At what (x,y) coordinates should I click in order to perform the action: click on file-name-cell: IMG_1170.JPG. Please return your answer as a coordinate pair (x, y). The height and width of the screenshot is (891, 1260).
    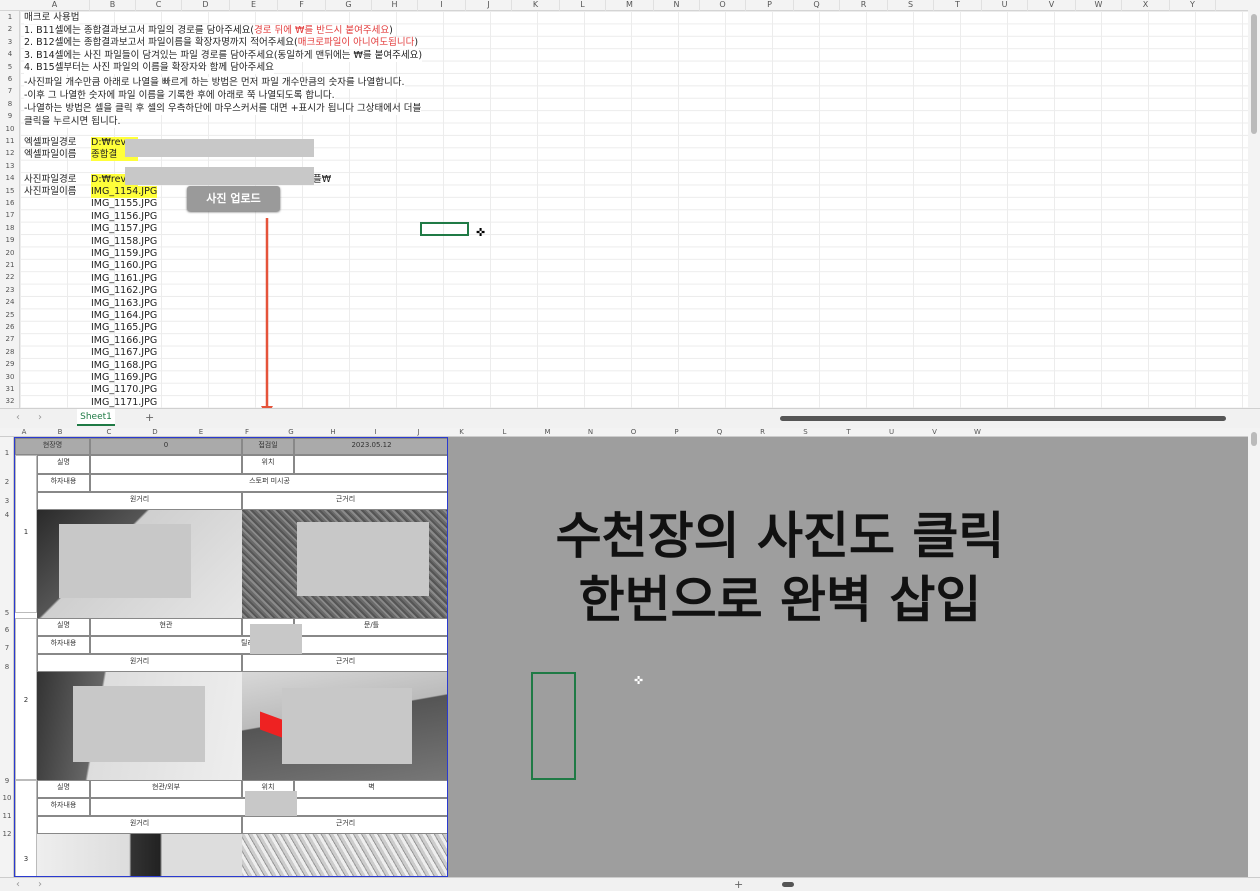
    Looking at the image, I should click on (124, 390).